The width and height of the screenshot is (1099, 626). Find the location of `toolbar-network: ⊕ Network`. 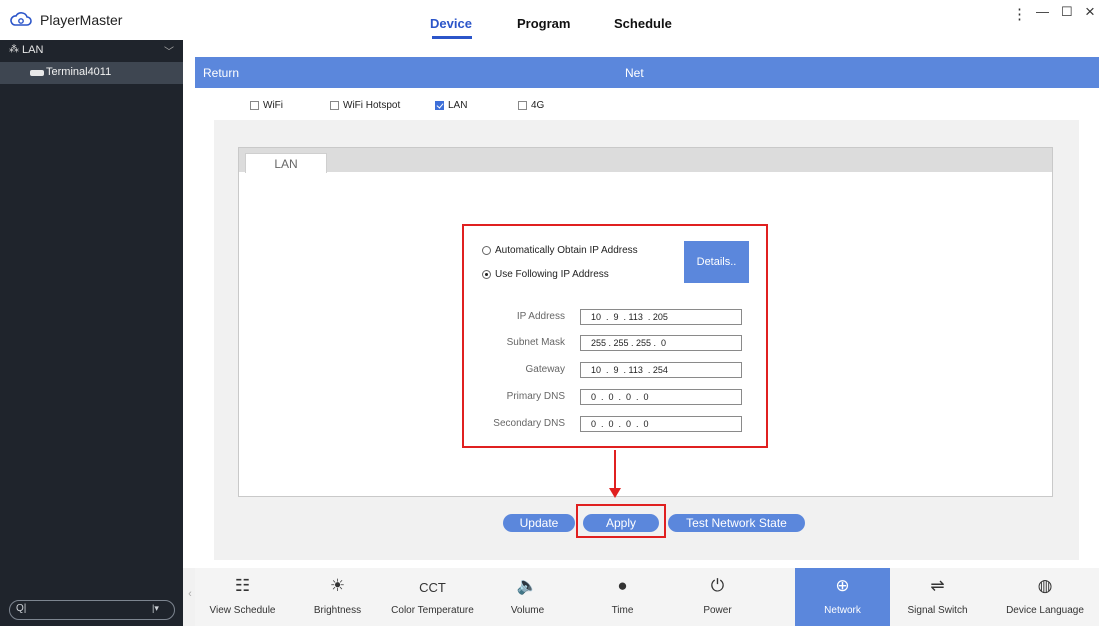

toolbar-network: ⊕ Network is located at coordinates (842, 597).